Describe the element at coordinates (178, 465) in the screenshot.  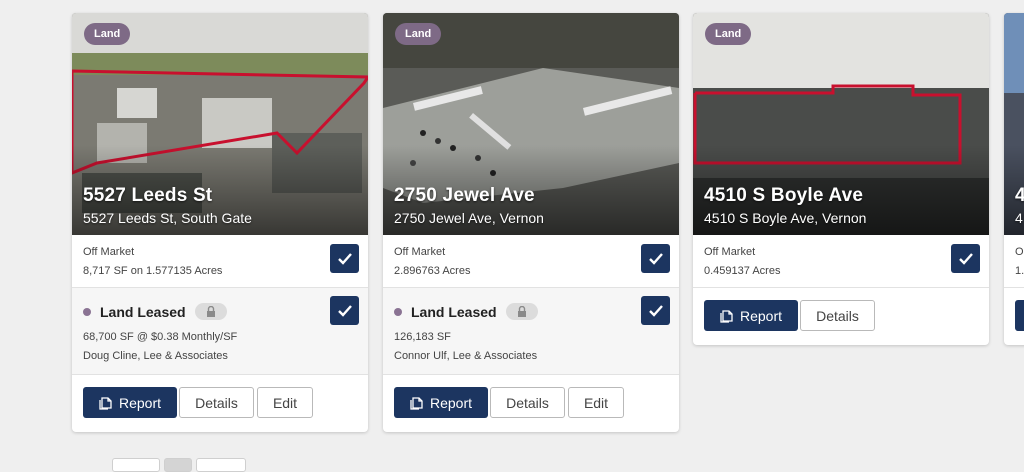
I see `pagination-page` at that location.